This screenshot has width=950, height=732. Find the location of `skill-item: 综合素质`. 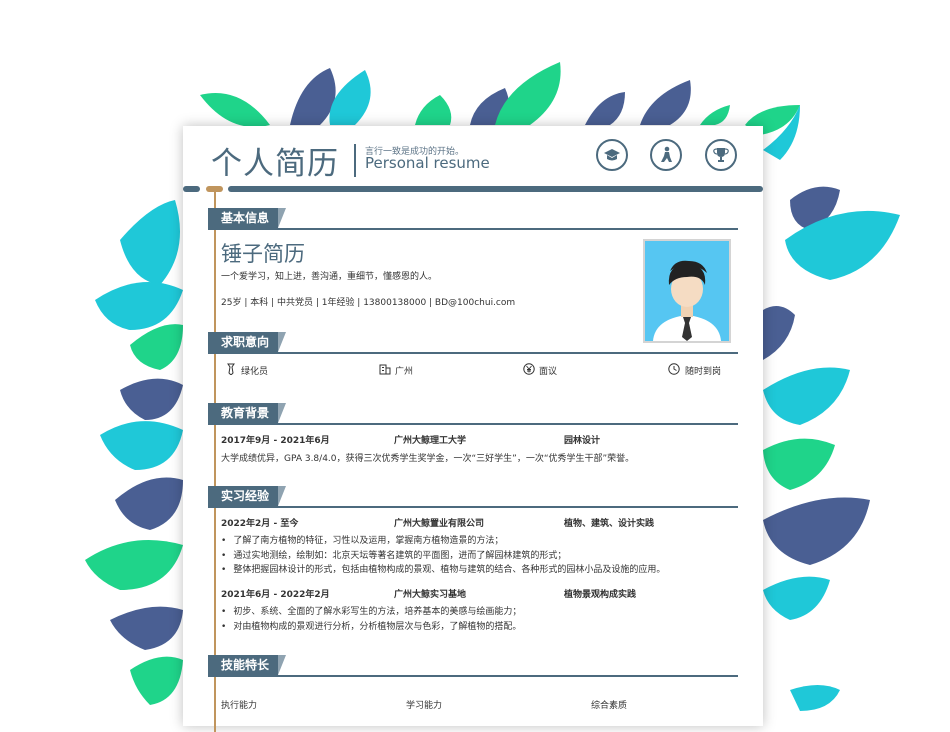

skill-item: 综合素质 is located at coordinates (609, 706).